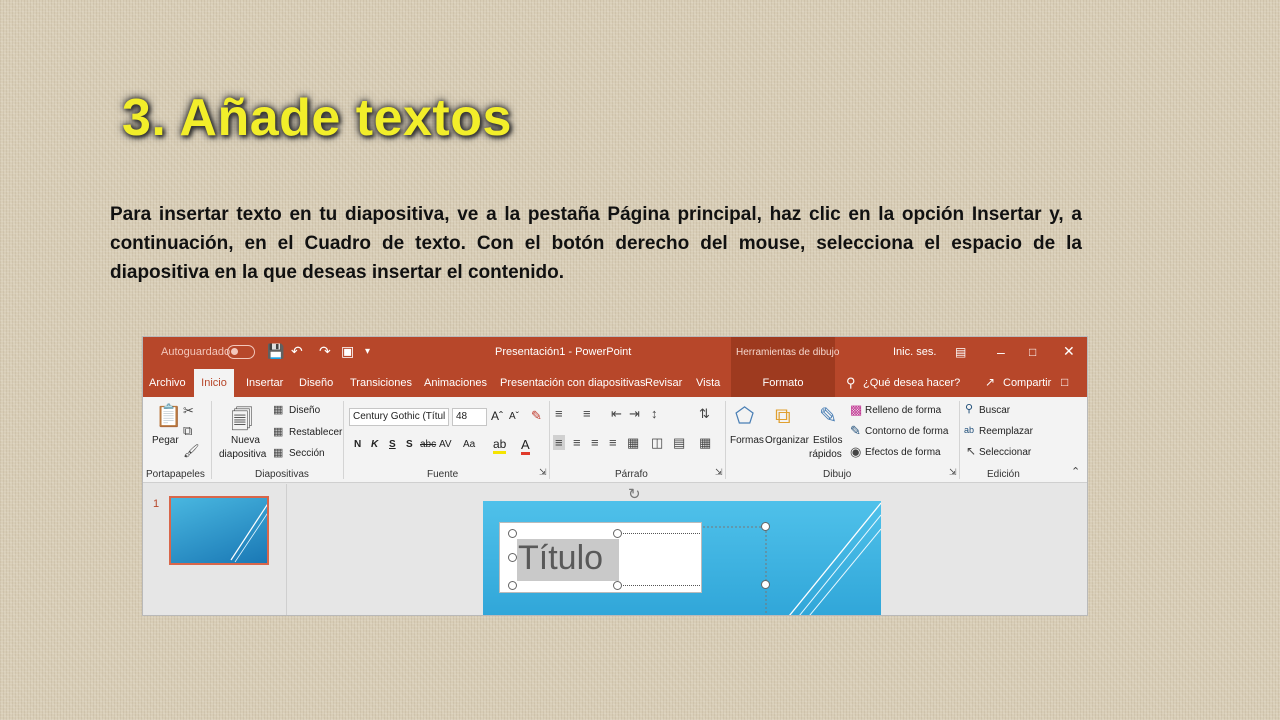 This screenshot has height=720, width=1280. Describe the element at coordinates (960, 352) in the screenshot. I see `ribbon-display-icon: ▤` at that location.